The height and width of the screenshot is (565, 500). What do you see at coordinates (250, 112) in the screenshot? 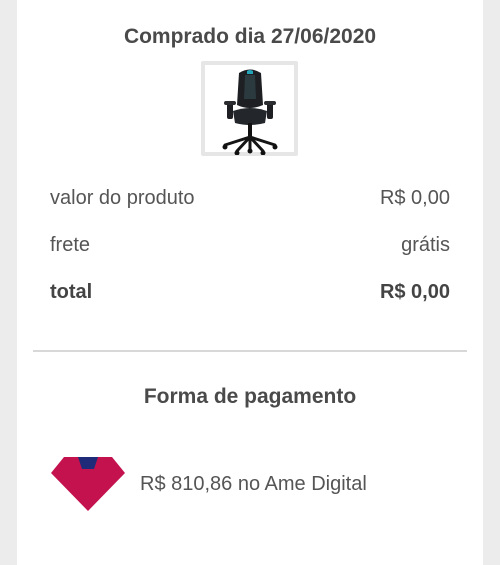
I see `gaming-chair-icon` at bounding box center [250, 112].